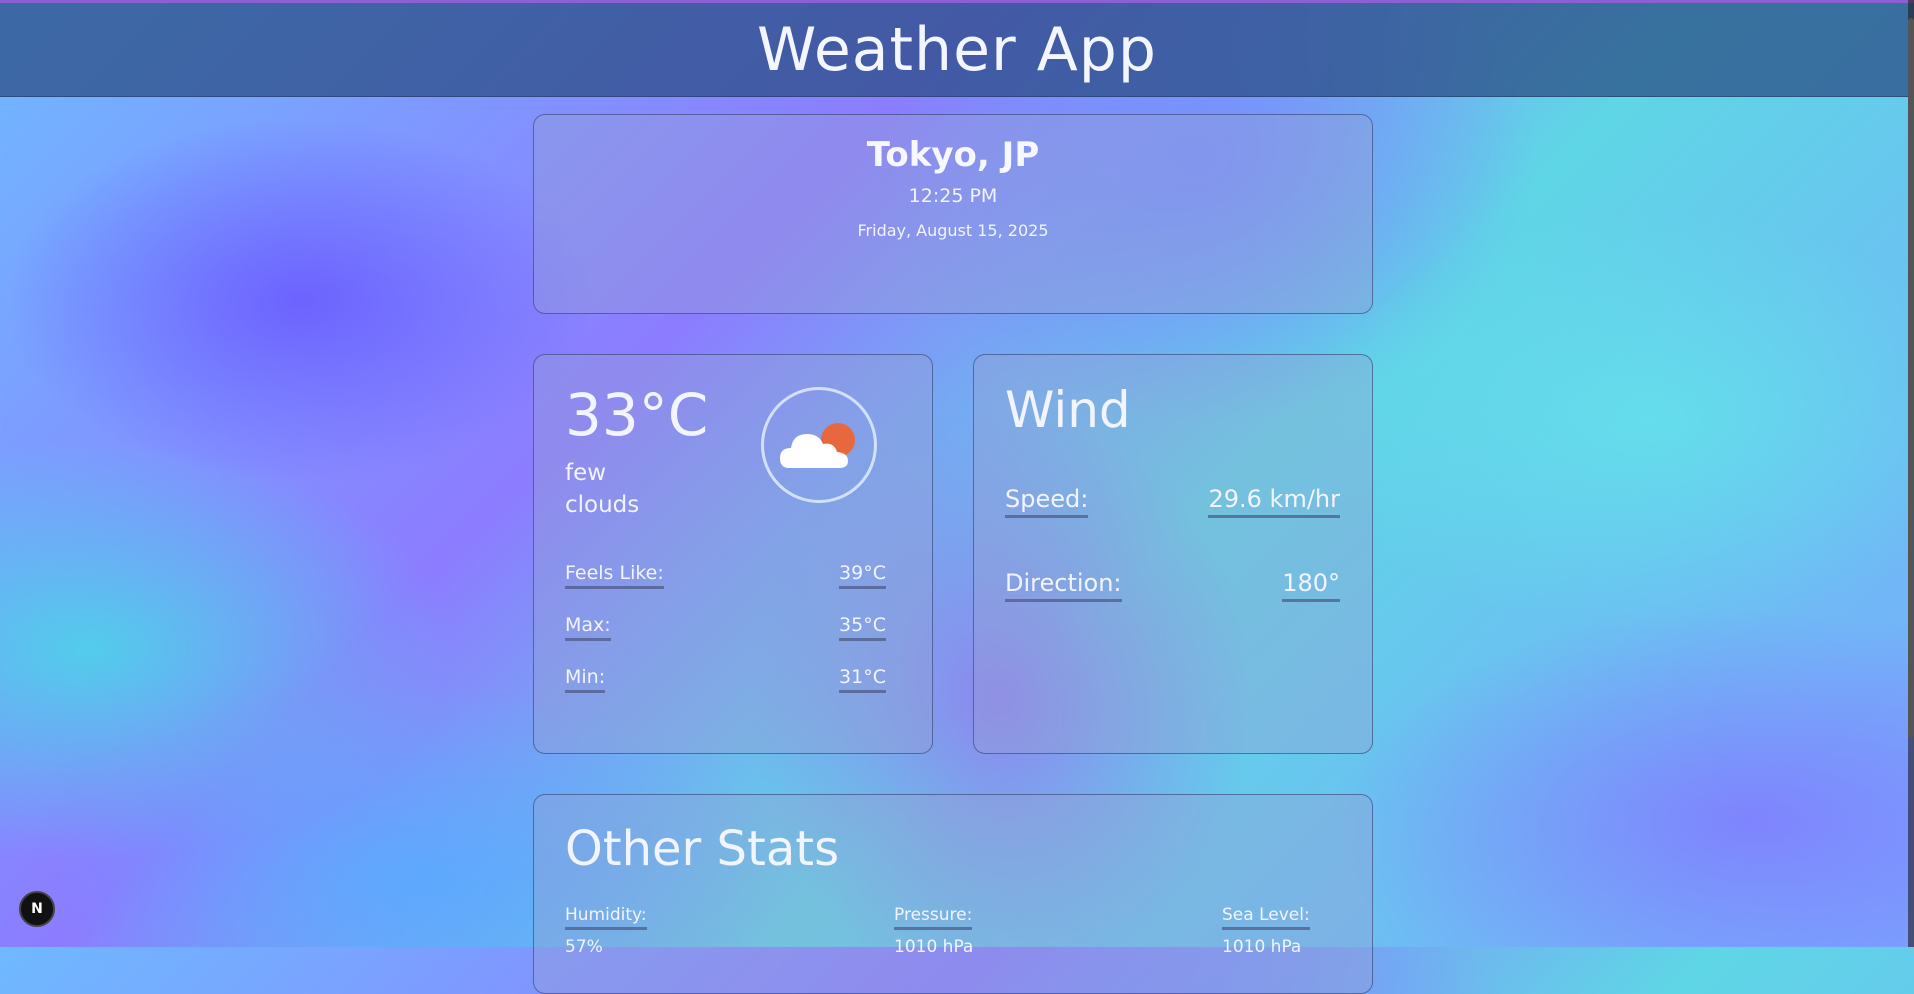 The height and width of the screenshot is (994, 1914). What do you see at coordinates (953, 155) in the screenshot?
I see `city-name: Tokyo, JP` at bounding box center [953, 155].